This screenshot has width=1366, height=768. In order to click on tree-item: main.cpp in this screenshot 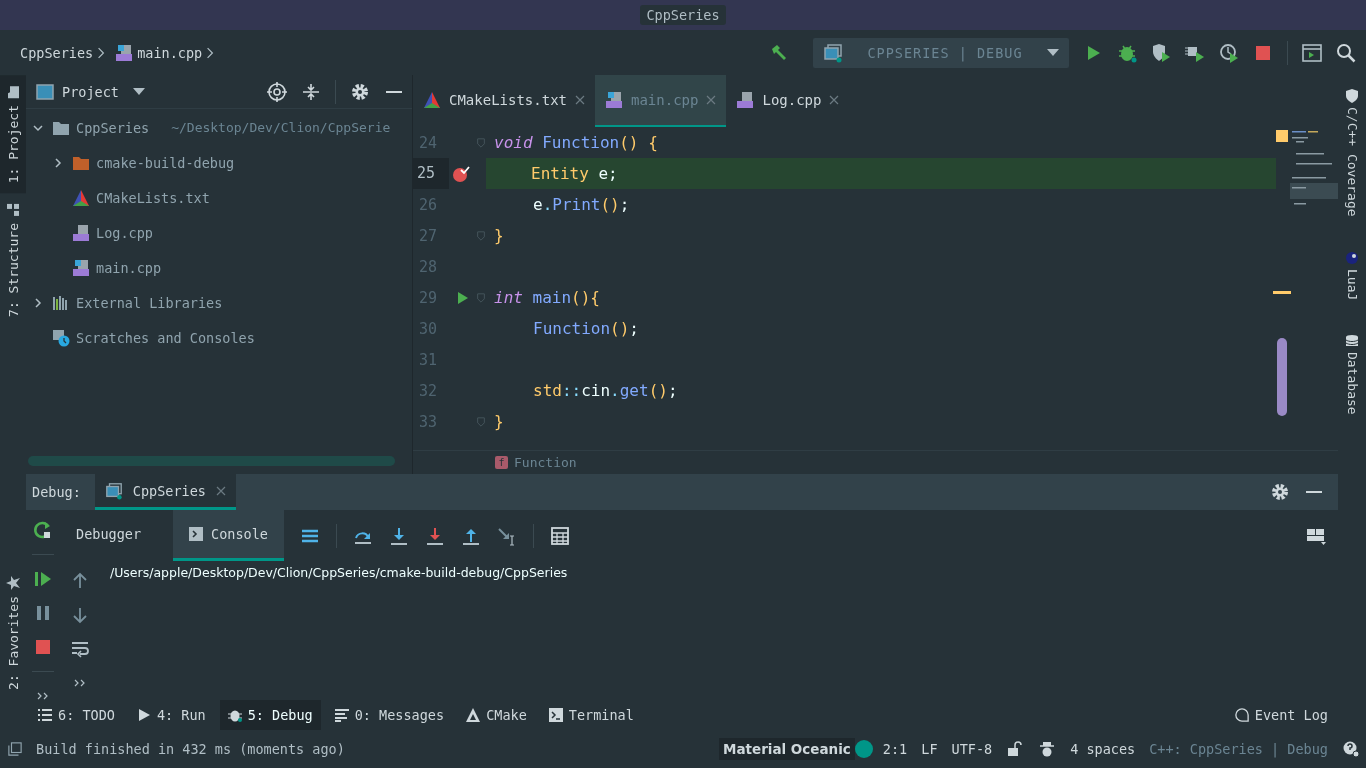, I will do `click(129, 267)`.